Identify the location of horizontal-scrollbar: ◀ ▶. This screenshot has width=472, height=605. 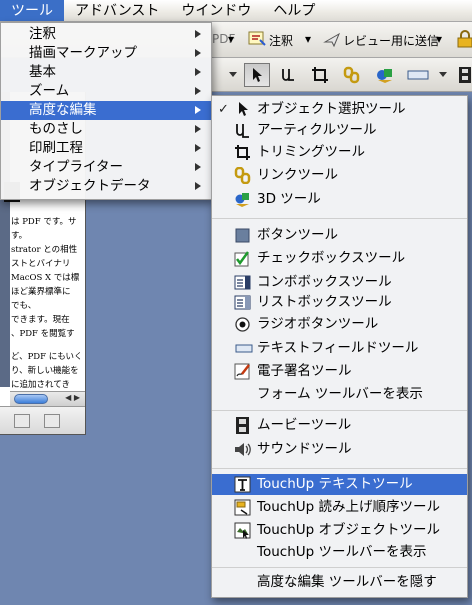
(47, 398).